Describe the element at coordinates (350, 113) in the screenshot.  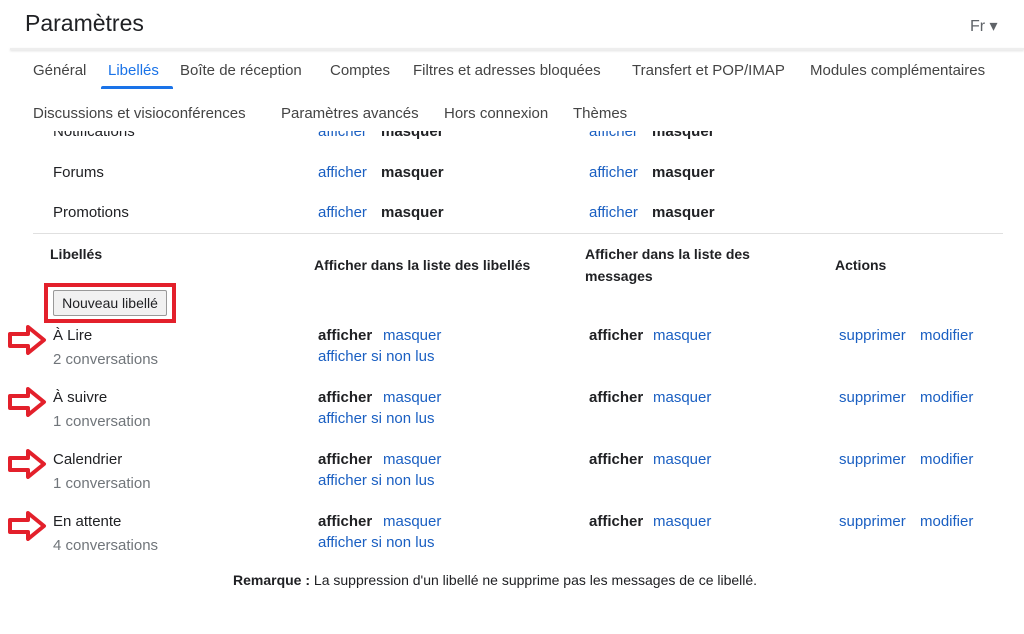
I see `tab-8: Paramètres avancés` at that location.